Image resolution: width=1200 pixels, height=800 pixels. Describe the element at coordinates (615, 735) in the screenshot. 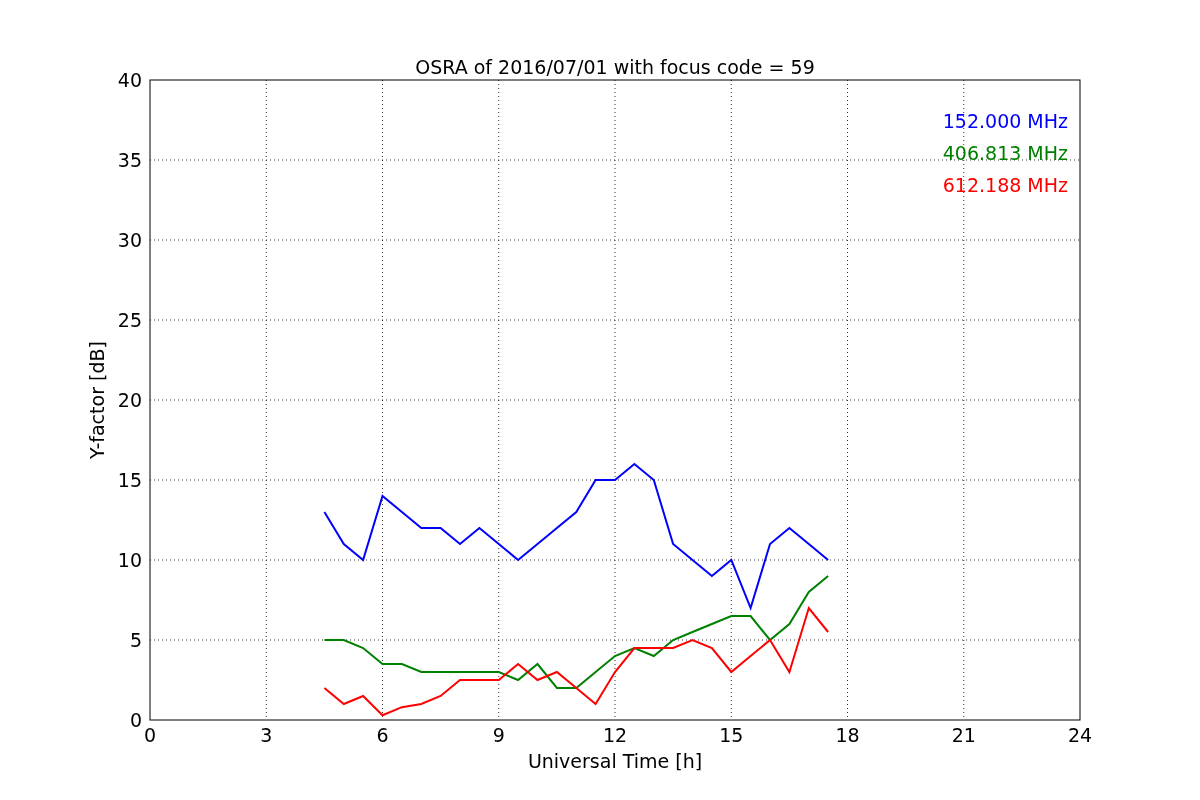

I see `x-tick-label: 12` at that location.